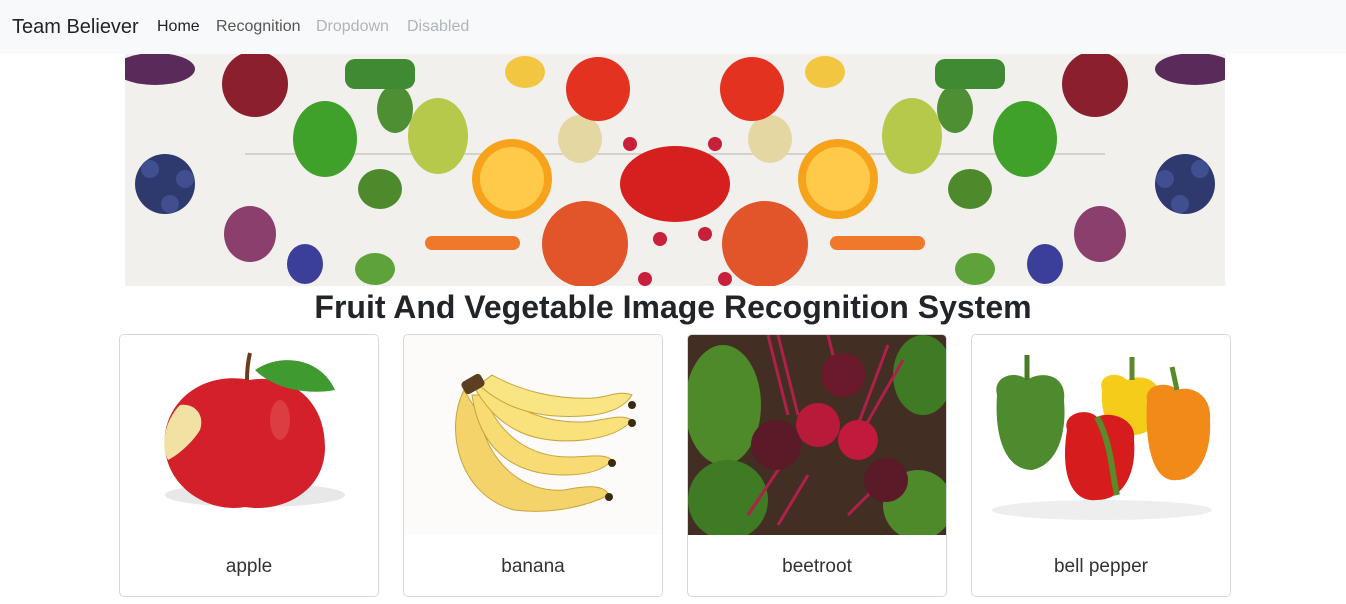  What do you see at coordinates (817, 566) in the screenshot?
I see `card-label: beetroot` at bounding box center [817, 566].